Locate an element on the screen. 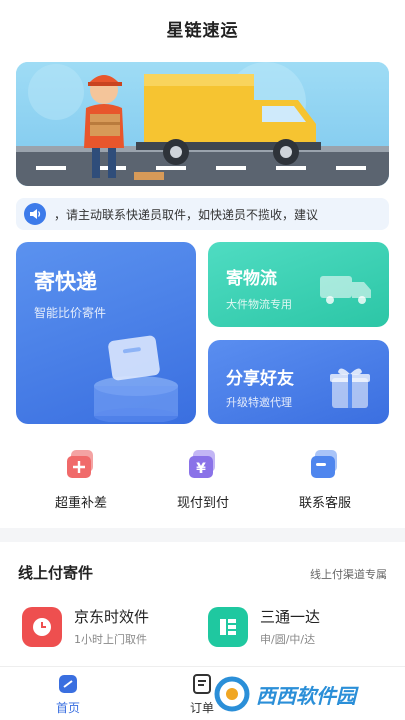  gift-icon is located at coordinates (350, 388).